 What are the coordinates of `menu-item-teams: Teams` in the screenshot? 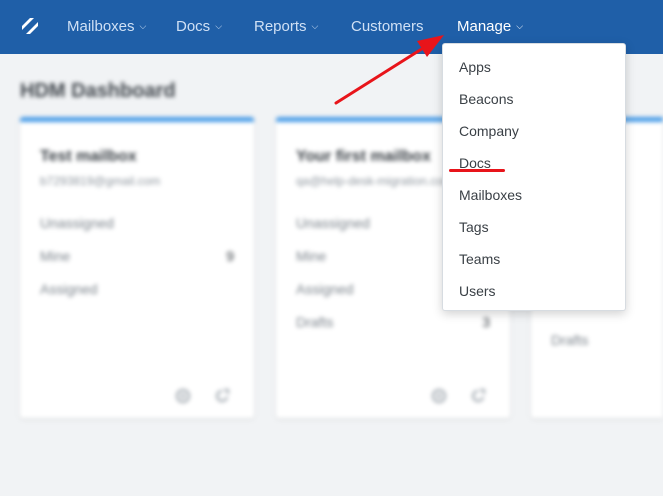 It's located at (479, 259).